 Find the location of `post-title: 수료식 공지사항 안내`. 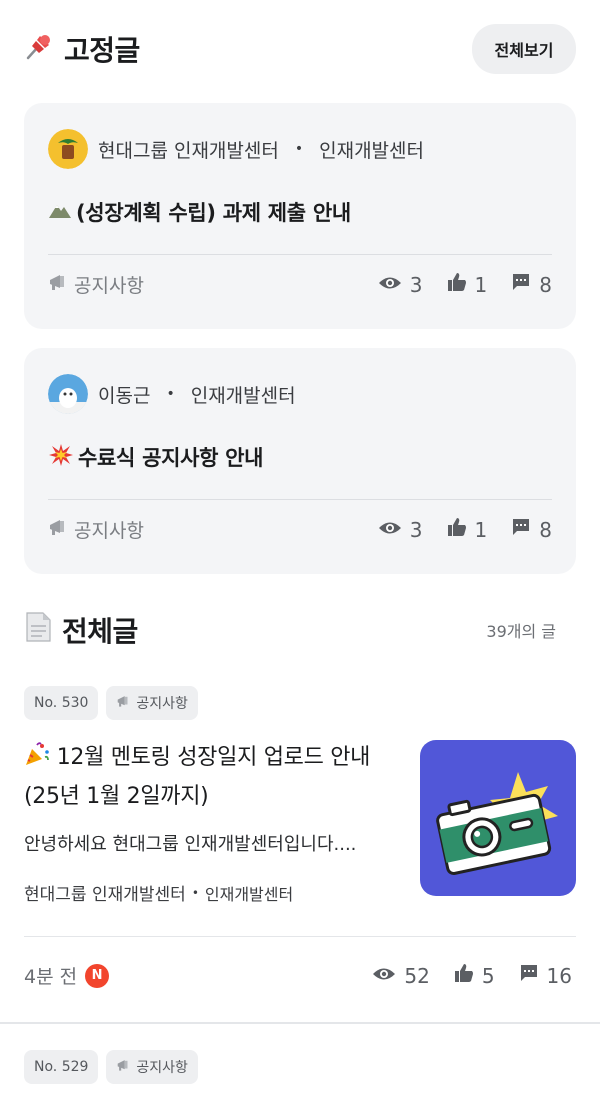

post-title: 수료식 공지사항 안내 is located at coordinates (156, 457).